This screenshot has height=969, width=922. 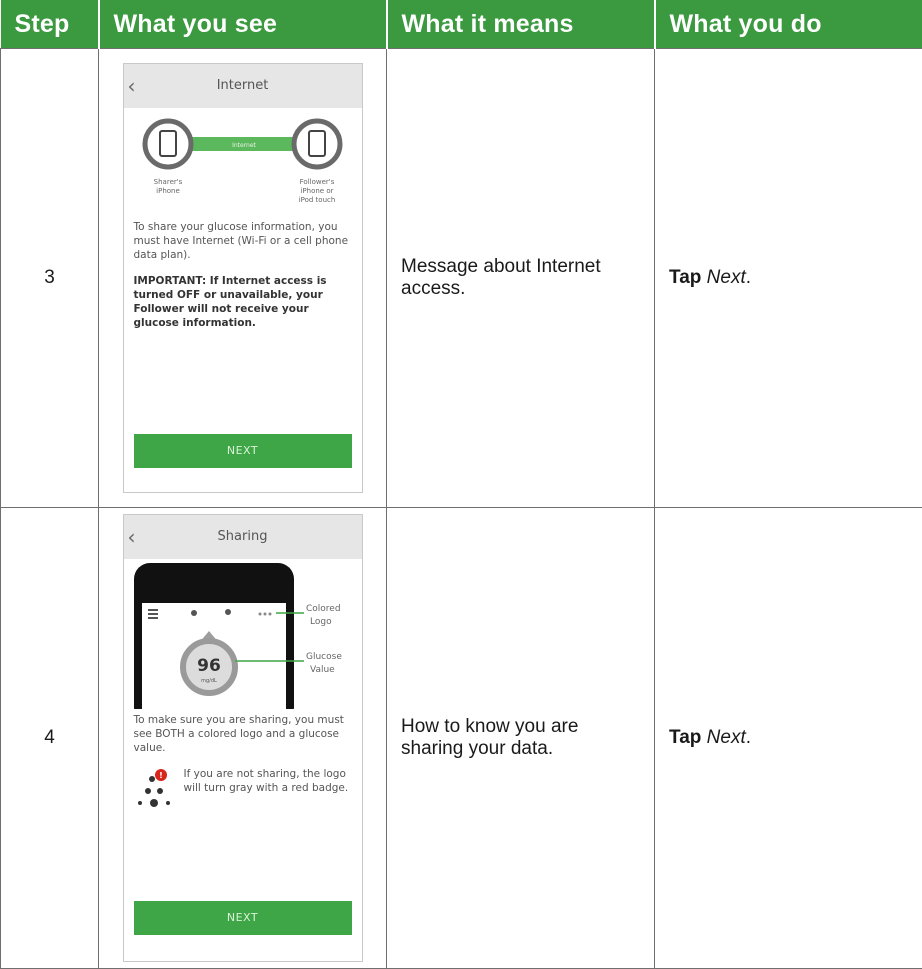 I want to click on colored-logo-label-2: Logo, so click(x=321, y=622).